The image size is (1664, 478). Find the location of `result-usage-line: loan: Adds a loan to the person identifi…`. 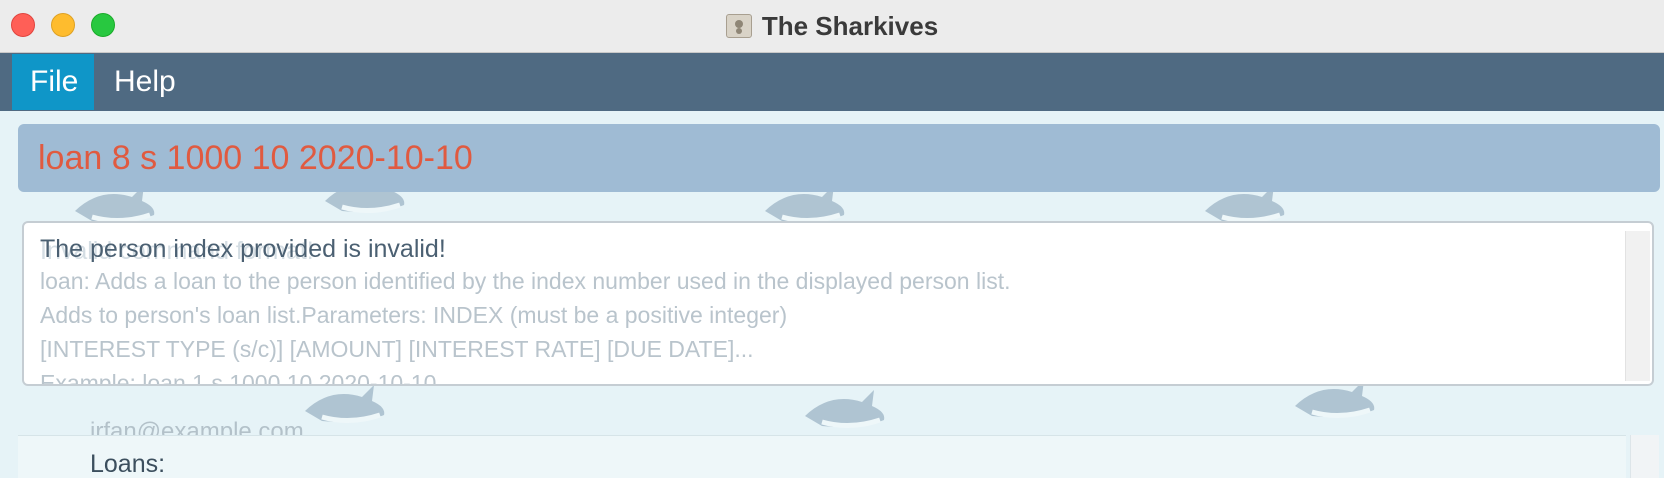

result-usage-line: loan: Adds a loan to the person identifi… is located at coordinates (525, 281).